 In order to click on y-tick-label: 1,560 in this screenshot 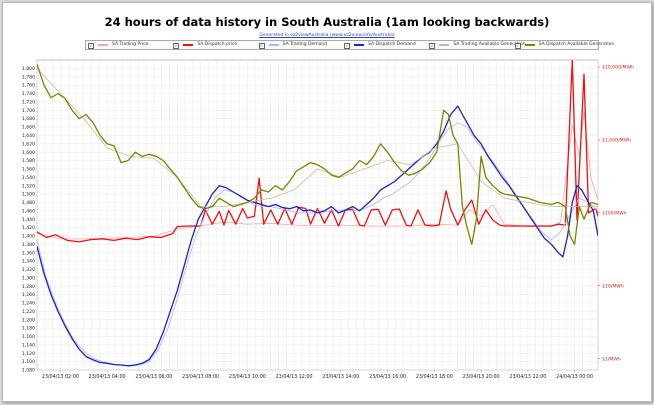, I will do `click(28, 170)`.